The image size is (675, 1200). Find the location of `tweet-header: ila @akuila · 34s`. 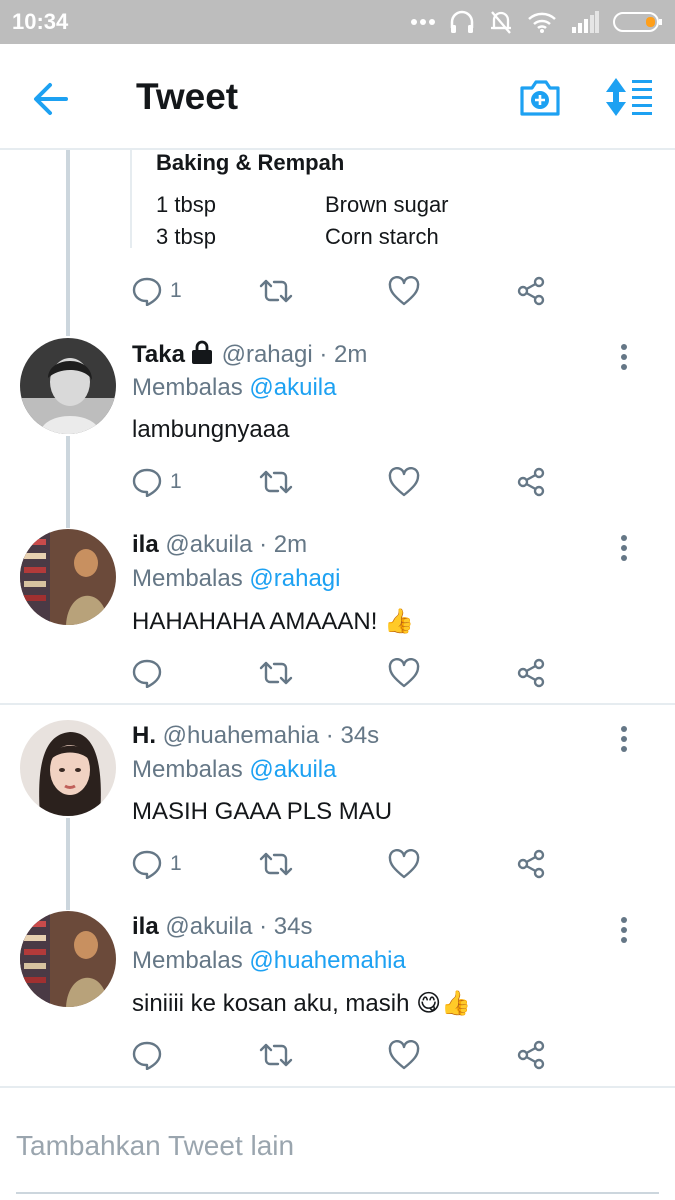

tweet-header: ila @akuila · 34s is located at coordinates (222, 927).